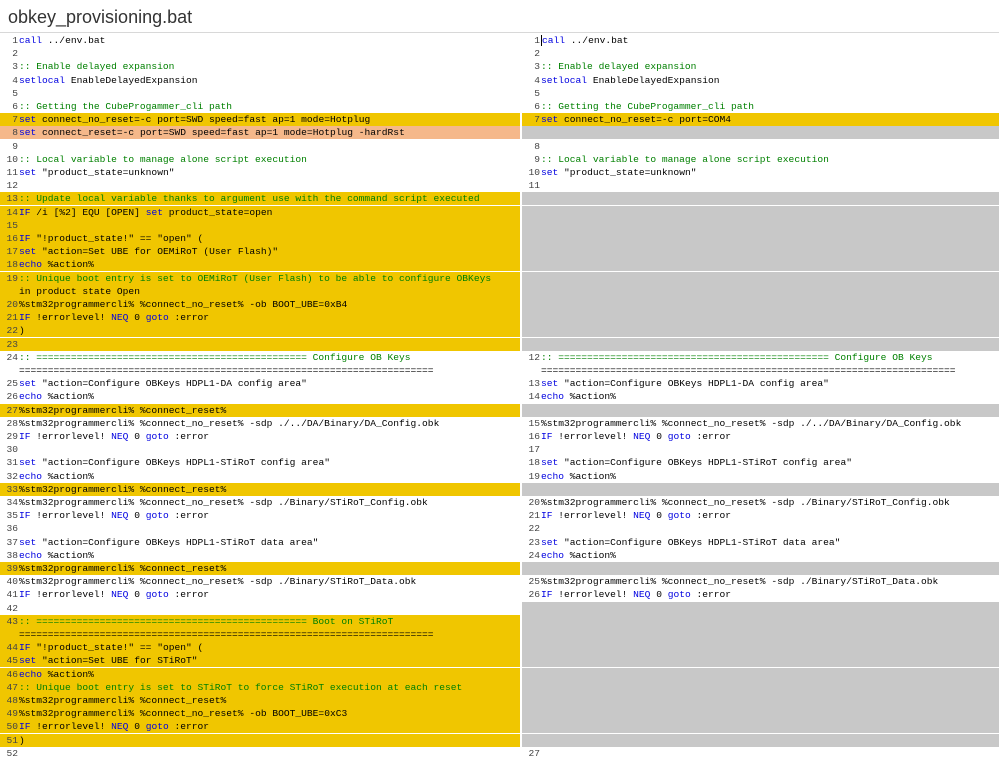 The image size is (999, 760). I want to click on code-line: 50 IF !errorlevel! NEQ 0 goto :error, so click(260, 727).